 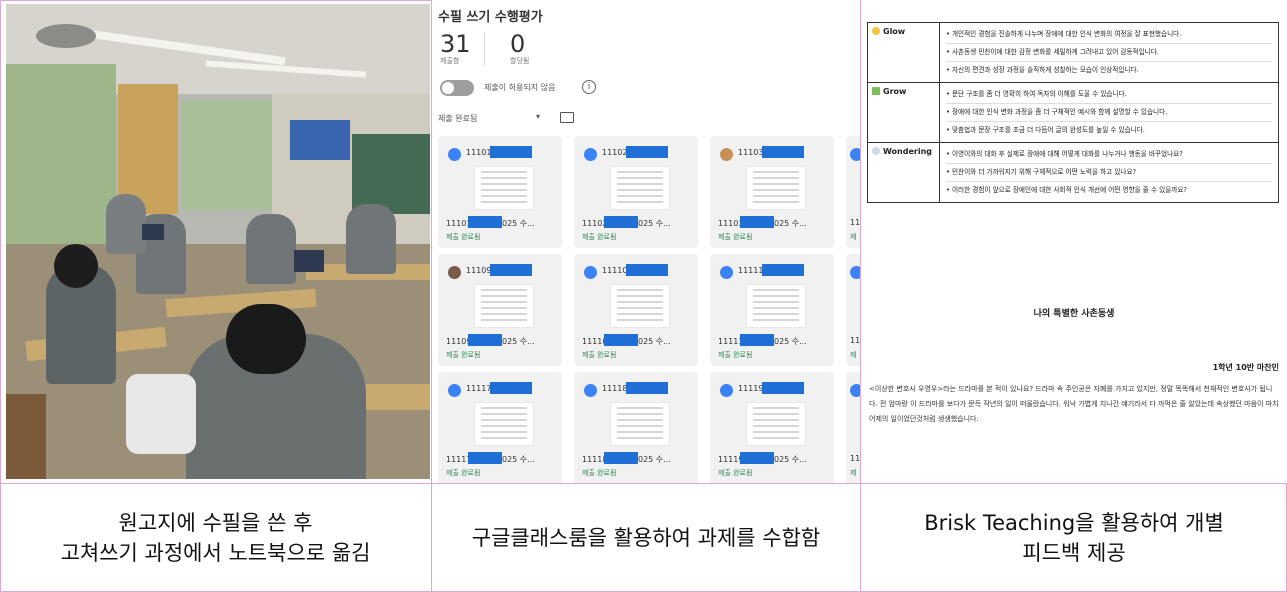 What do you see at coordinates (520, 61) in the screenshot?
I see `assigned-label: 할당됨` at bounding box center [520, 61].